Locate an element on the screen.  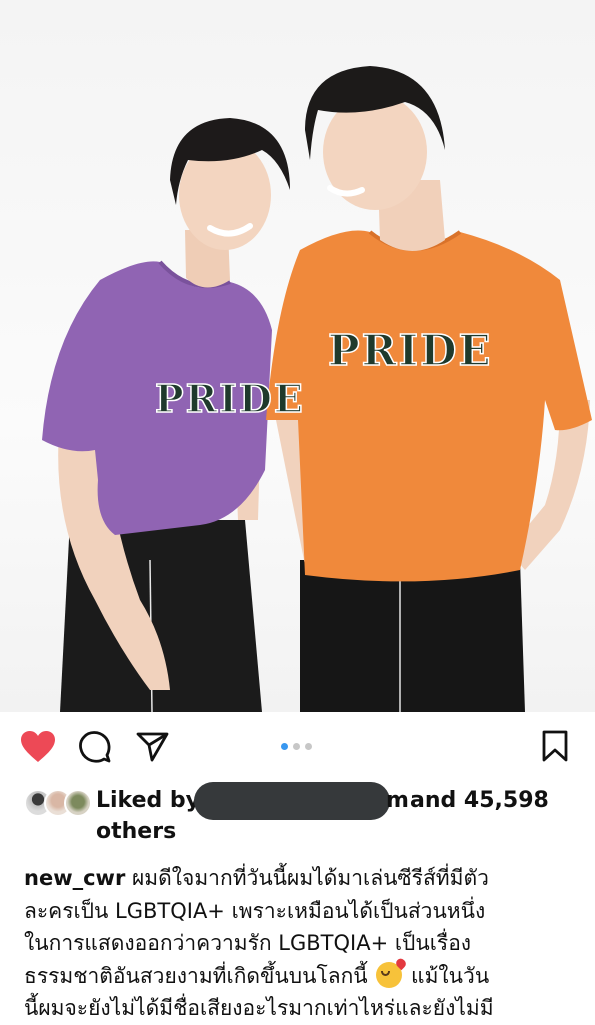
share-icon is located at coordinates (152, 747).